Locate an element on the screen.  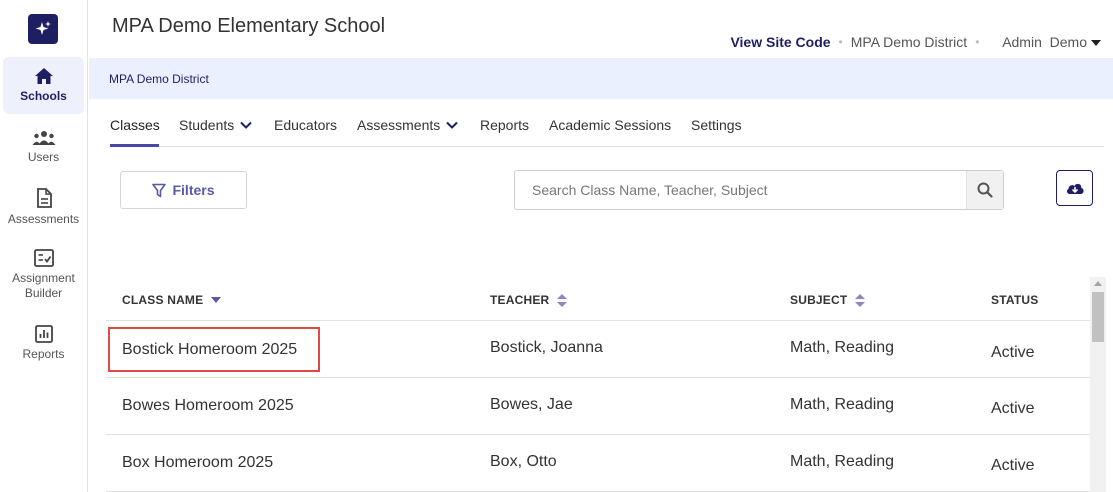
search-icon is located at coordinates (985, 190).